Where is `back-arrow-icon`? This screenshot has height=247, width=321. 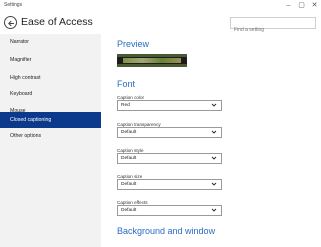 back-arrow-icon is located at coordinates (11, 23).